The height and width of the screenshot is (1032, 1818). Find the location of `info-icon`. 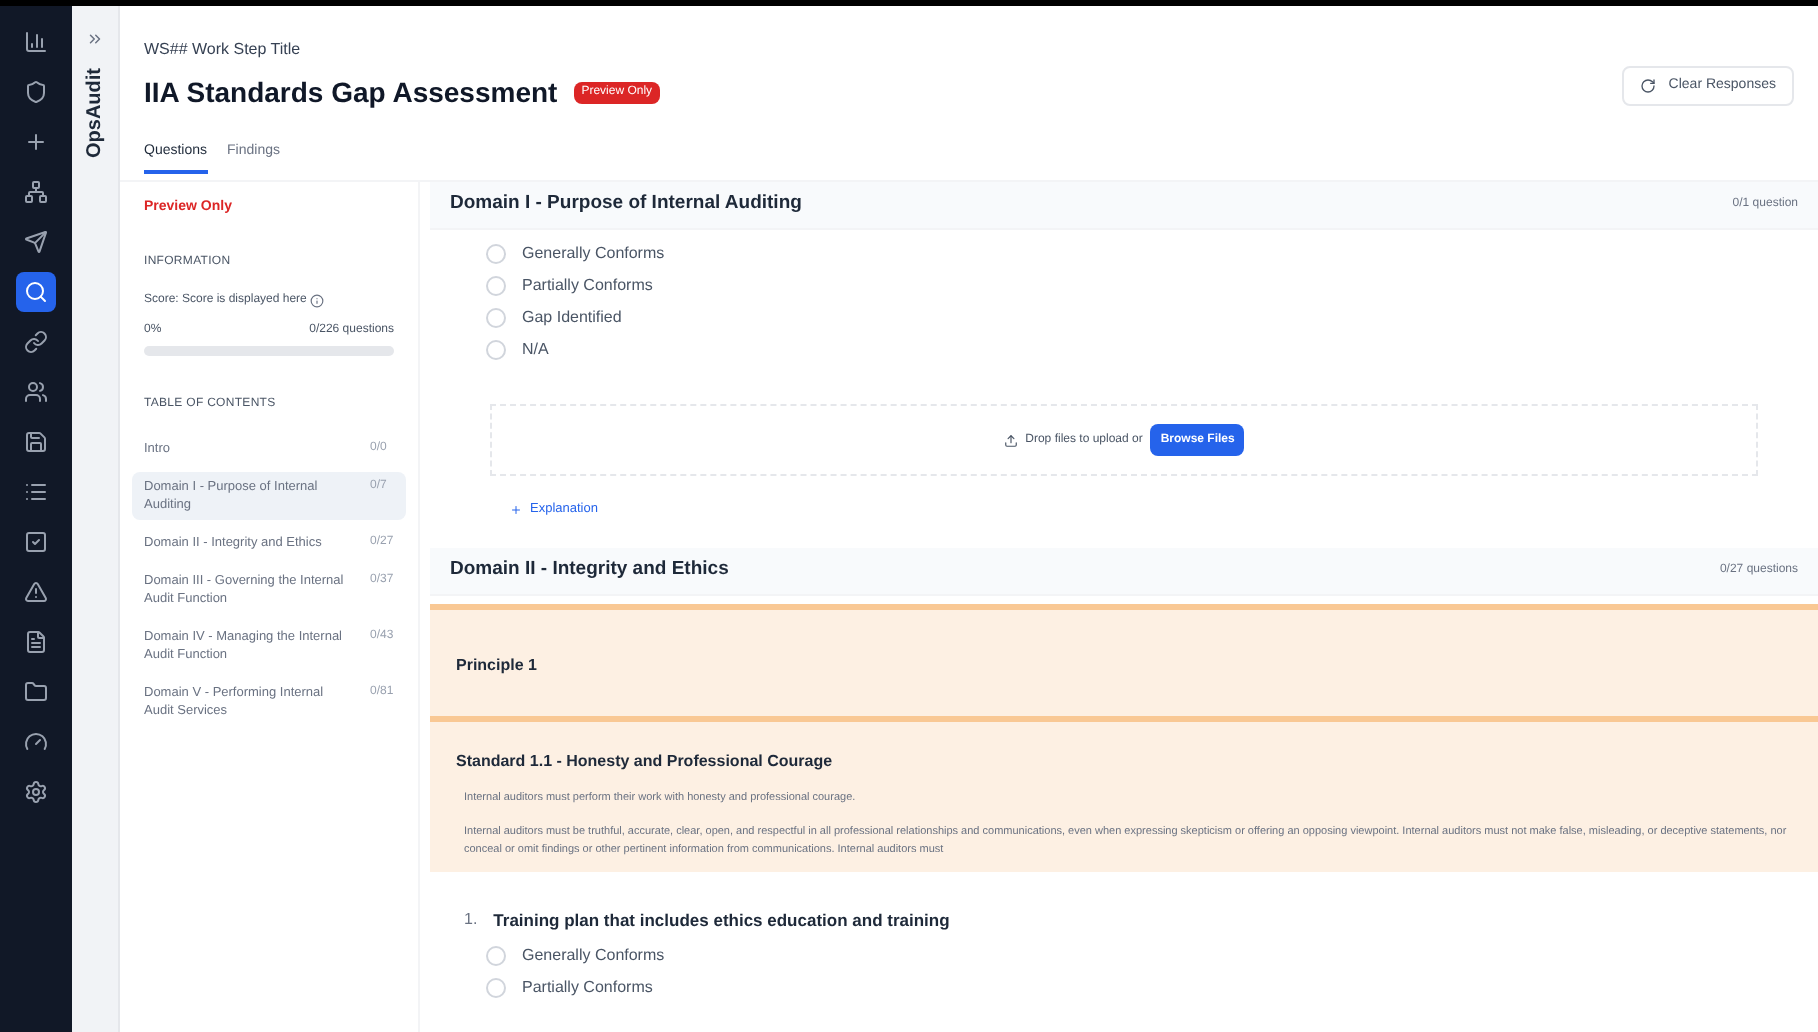

info-icon is located at coordinates (317, 300).